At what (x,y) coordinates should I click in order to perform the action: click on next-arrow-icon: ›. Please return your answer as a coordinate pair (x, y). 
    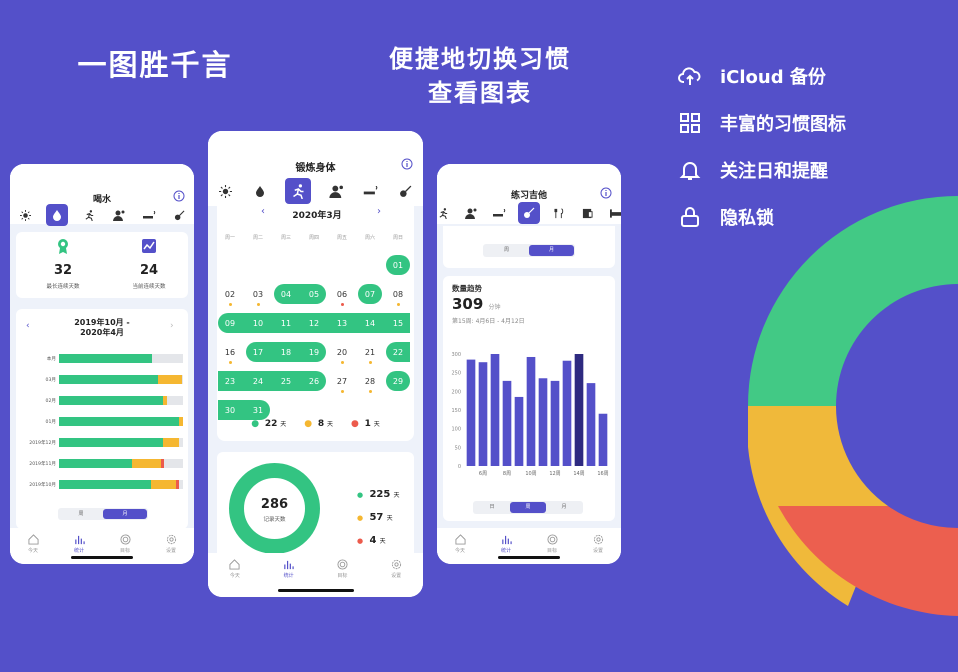
    Looking at the image, I should click on (172, 326).